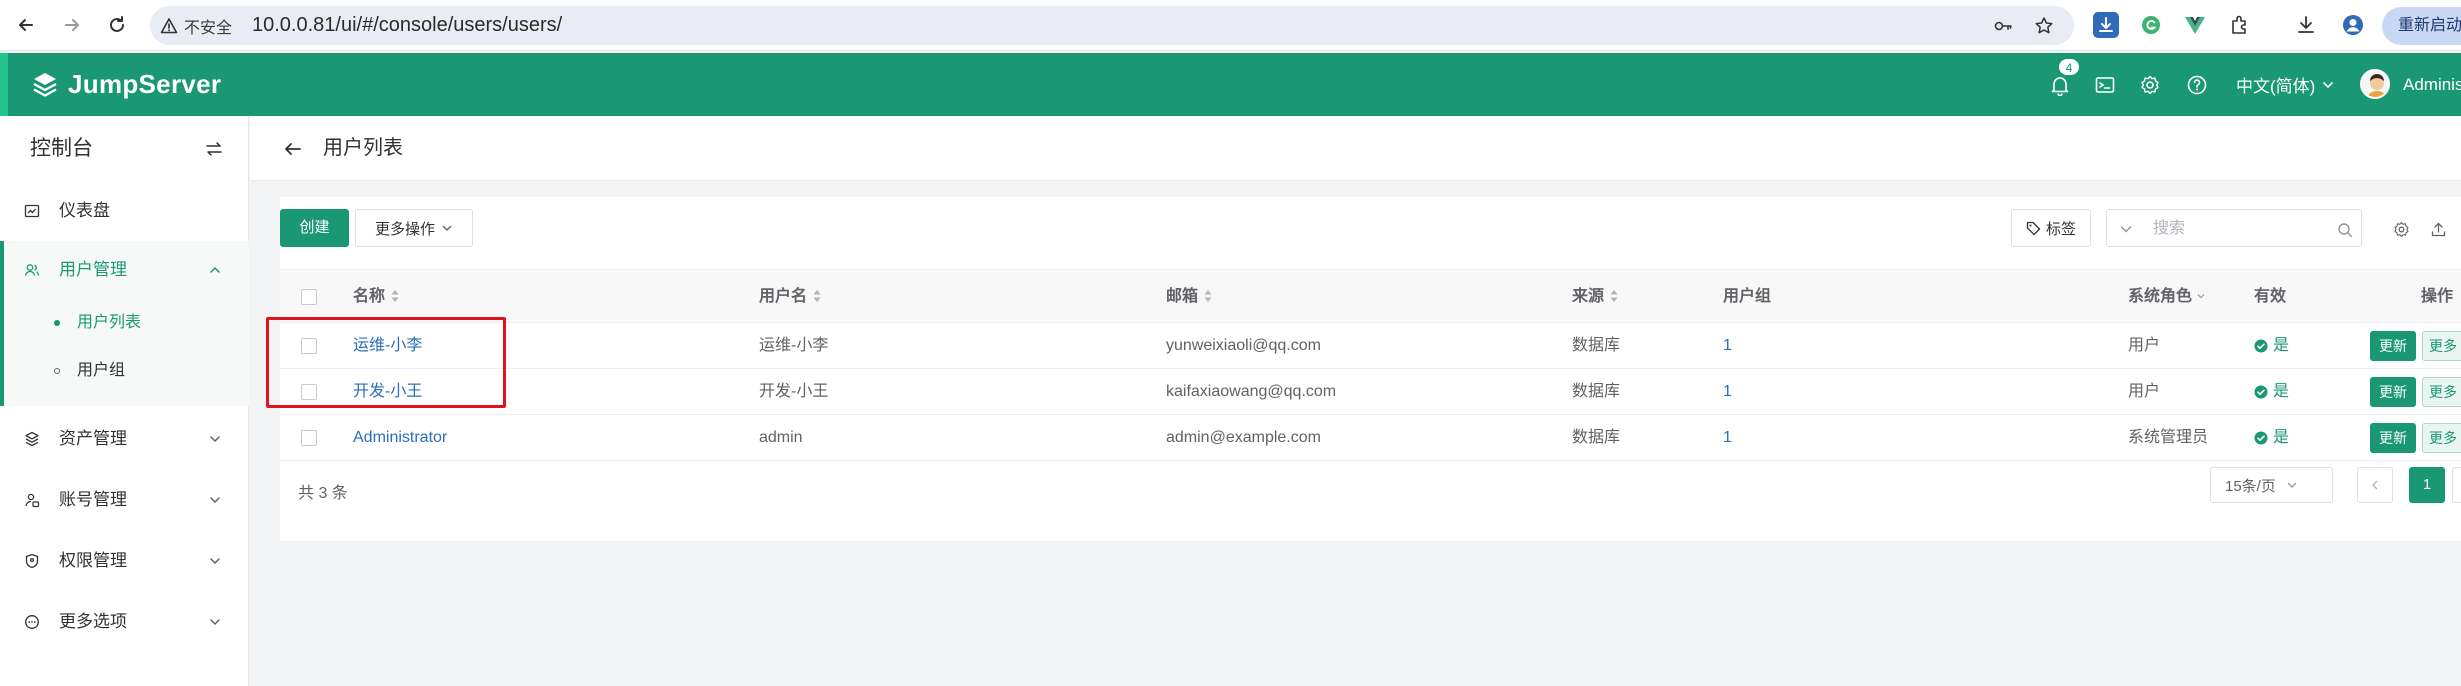 The width and height of the screenshot is (2461, 686). I want to click on page-size-select: 15条/页, so click(2271, 485).